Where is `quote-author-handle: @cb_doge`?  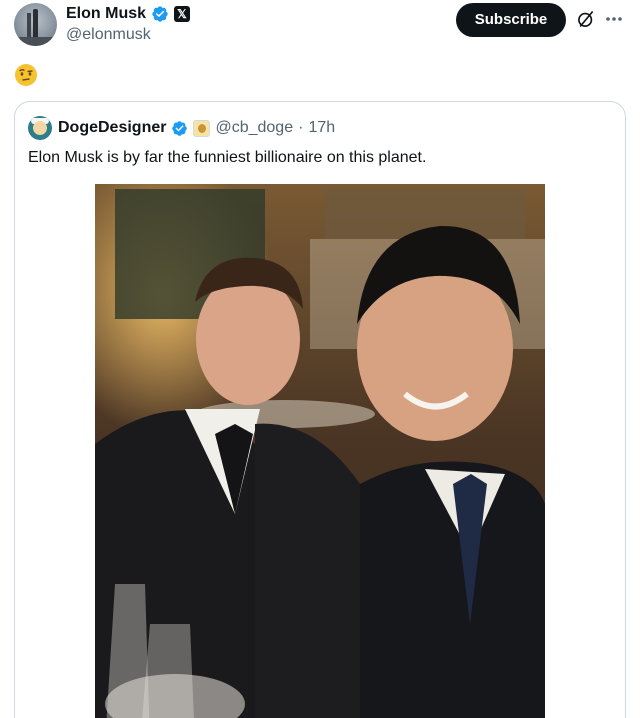 quote-author-handle: @cb_doge is located at coordinates (254, 128).